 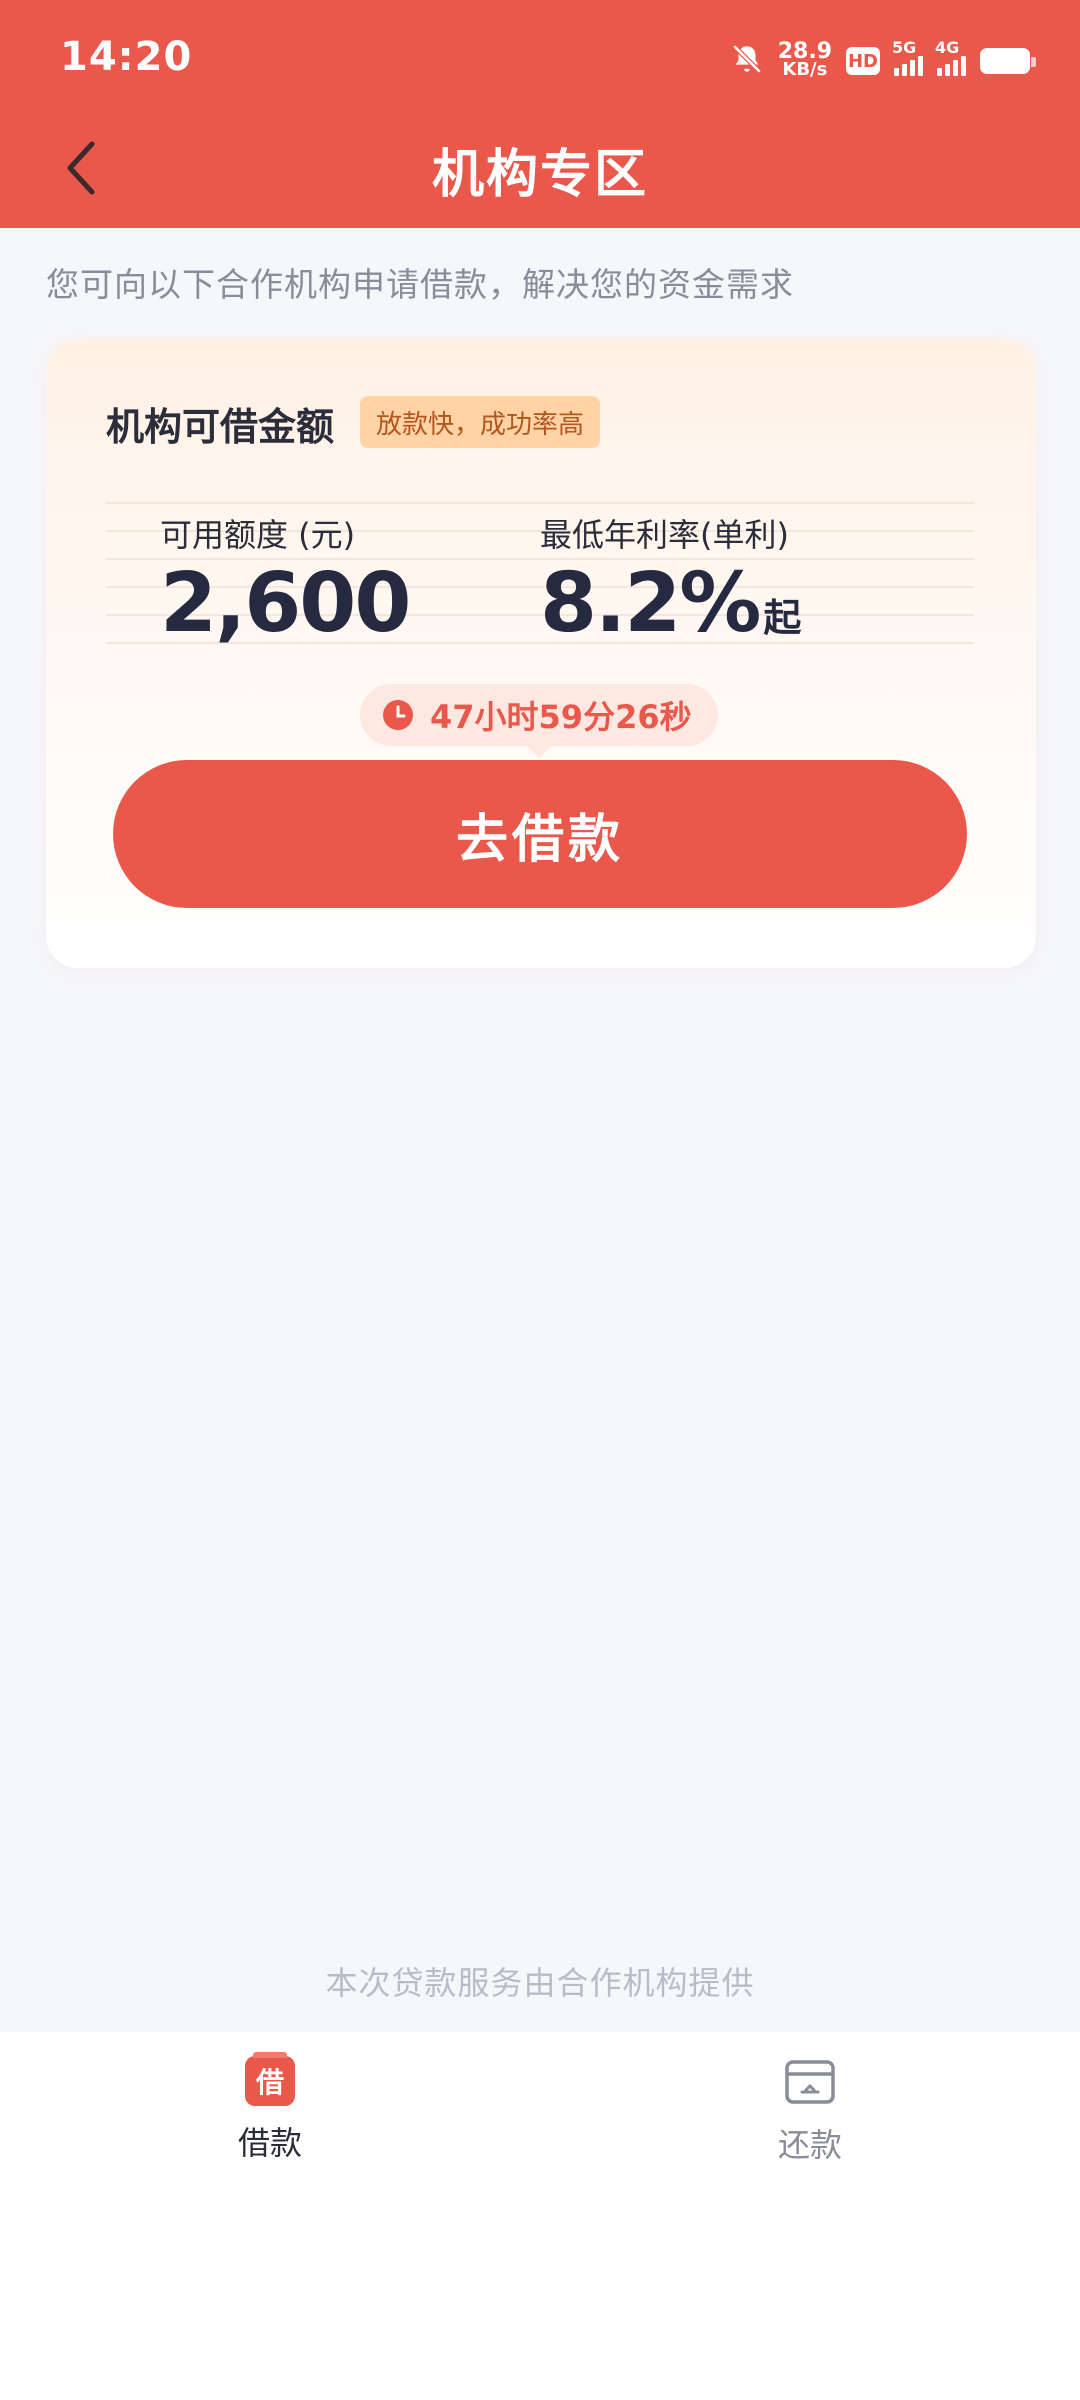 I want to click on tab-repay: 还款, so click(x=810, y=2111).